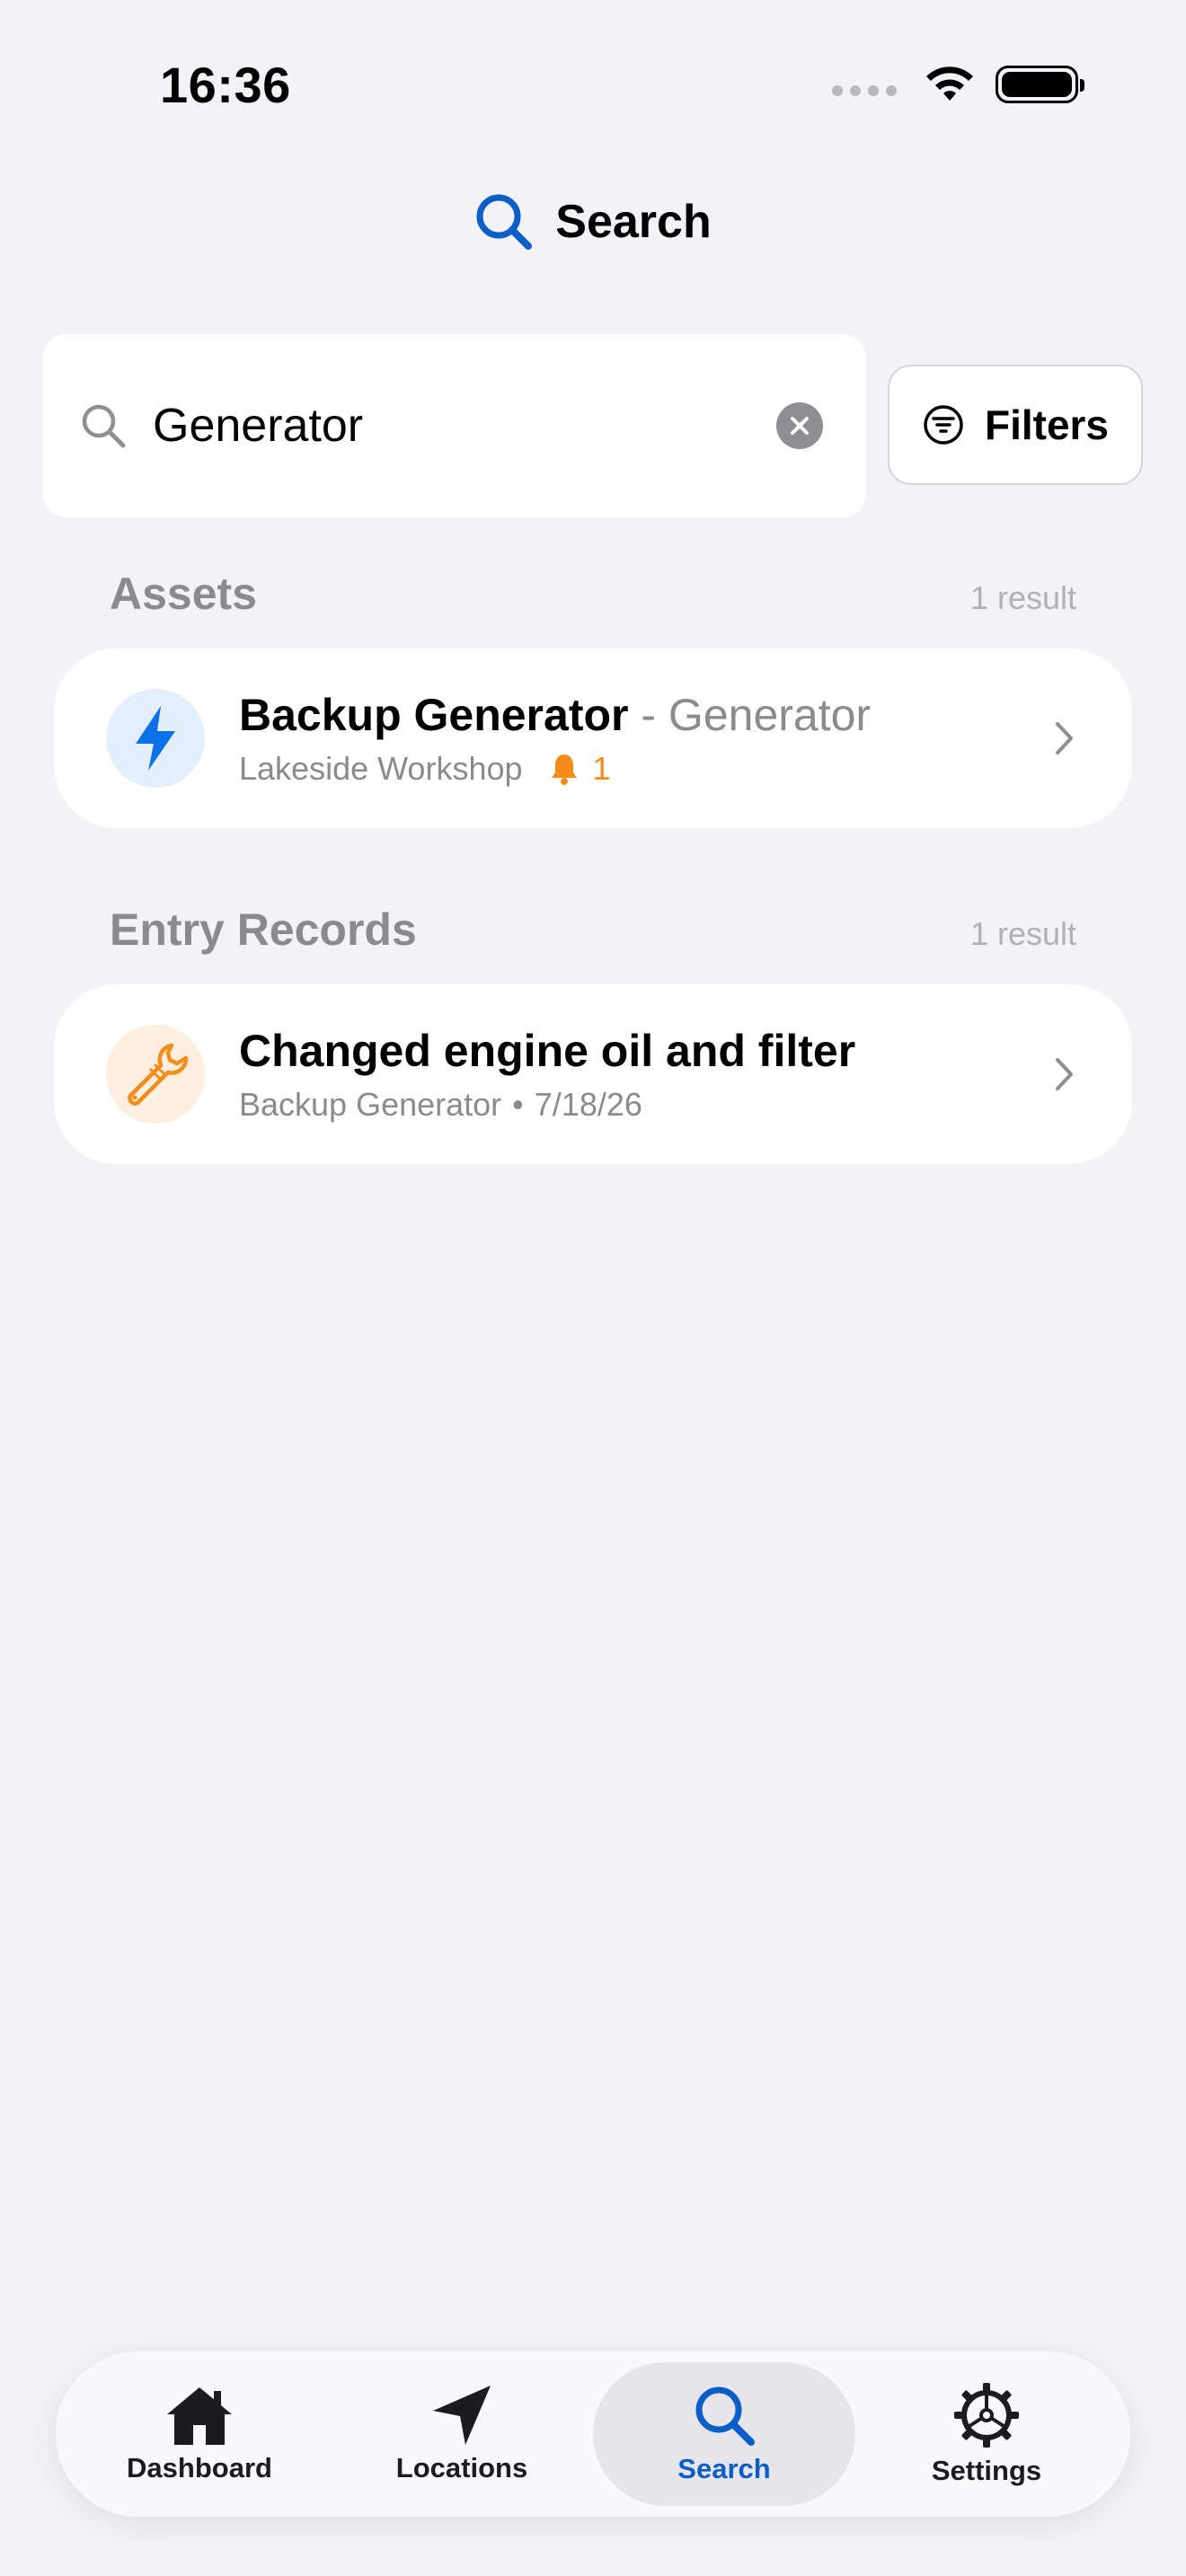 The width and height of the screenshot is (1186, 2576). I want to click on tab-bar: Dashboard Locations Search Settings, so click(593, 2434).